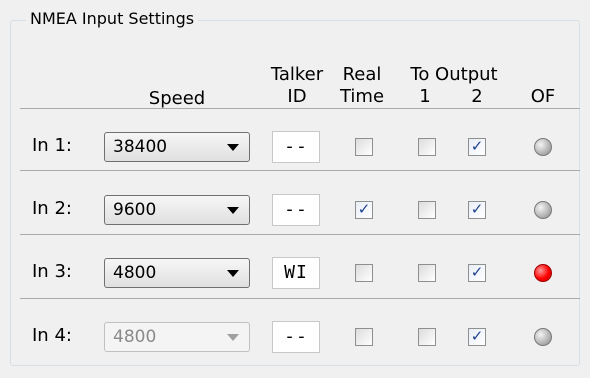 The image size is (590, 378). Describe the element at coordinates (362, 74) in the screenshot. I see `header-realtime-line1: Real` at that location.